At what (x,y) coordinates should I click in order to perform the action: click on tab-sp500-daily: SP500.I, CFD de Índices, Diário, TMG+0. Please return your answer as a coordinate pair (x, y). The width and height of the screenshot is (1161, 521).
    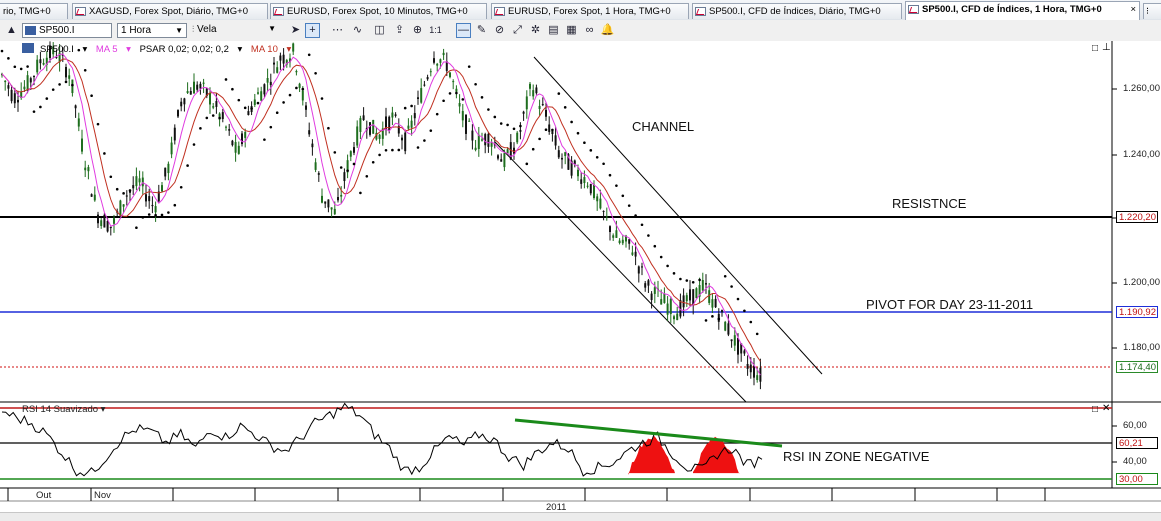
    Looking at the image, I should click on (797, 11).